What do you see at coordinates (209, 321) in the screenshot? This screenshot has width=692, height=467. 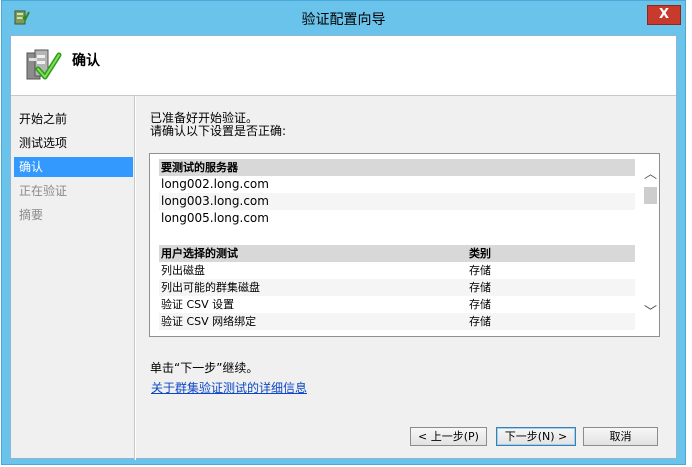 I see `test-name: 验证 CSV 网络绑定` at bounding box center [209, 321].